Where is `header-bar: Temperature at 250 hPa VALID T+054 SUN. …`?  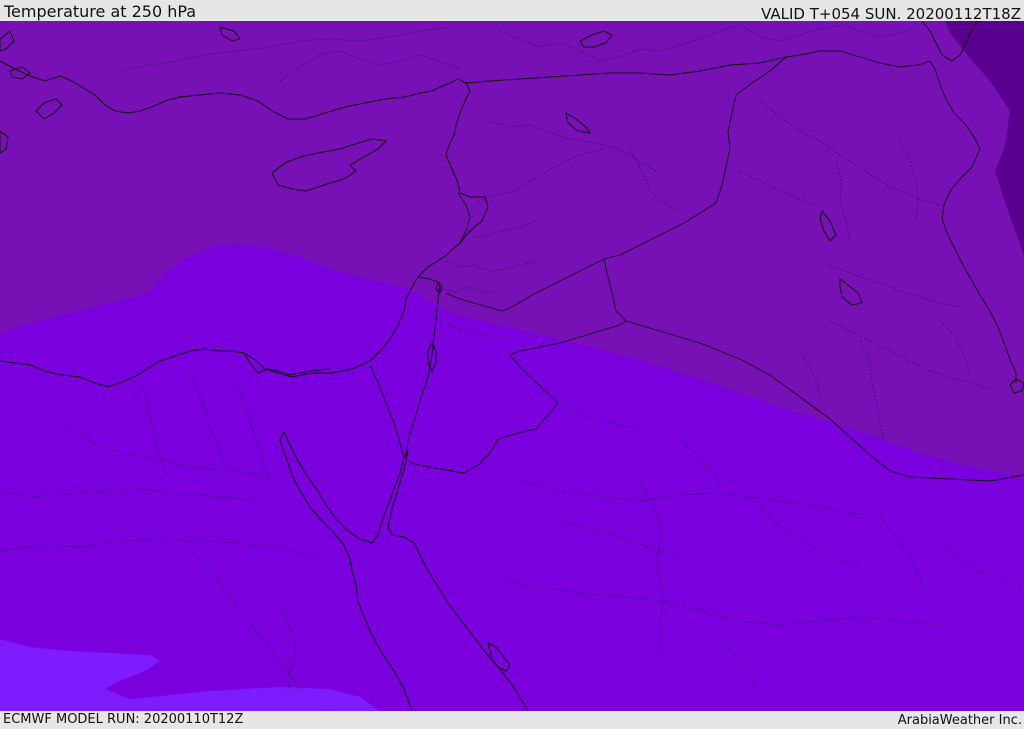 header-bar: Temperature at 250 hPa VALID T+054 SUN. … is located at coordinates (512, 11).